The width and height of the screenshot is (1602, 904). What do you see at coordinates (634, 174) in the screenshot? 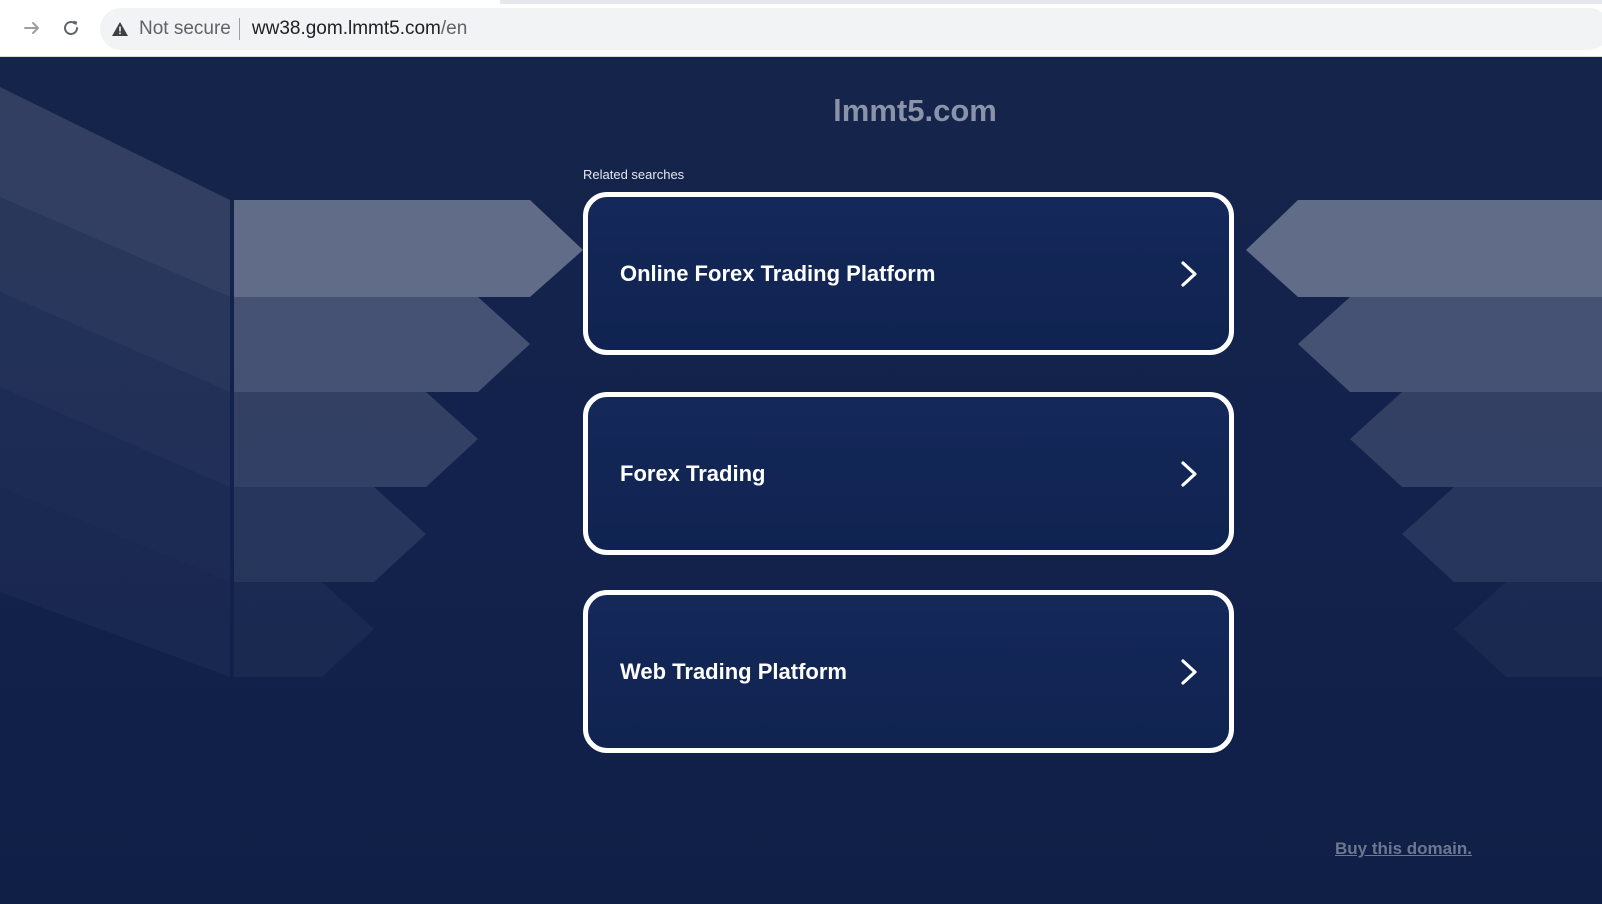
I see `related-searches-label: Related searches` at bounding box center [634, 174].